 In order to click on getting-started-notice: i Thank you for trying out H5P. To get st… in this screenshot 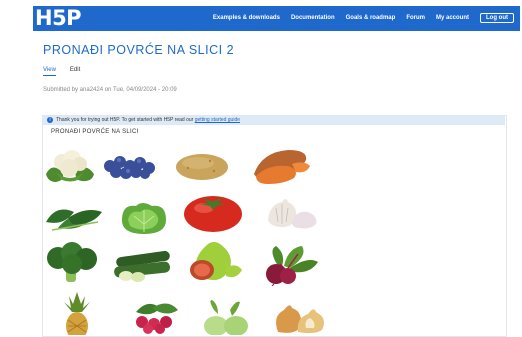, I will do `click(274, 120)`.